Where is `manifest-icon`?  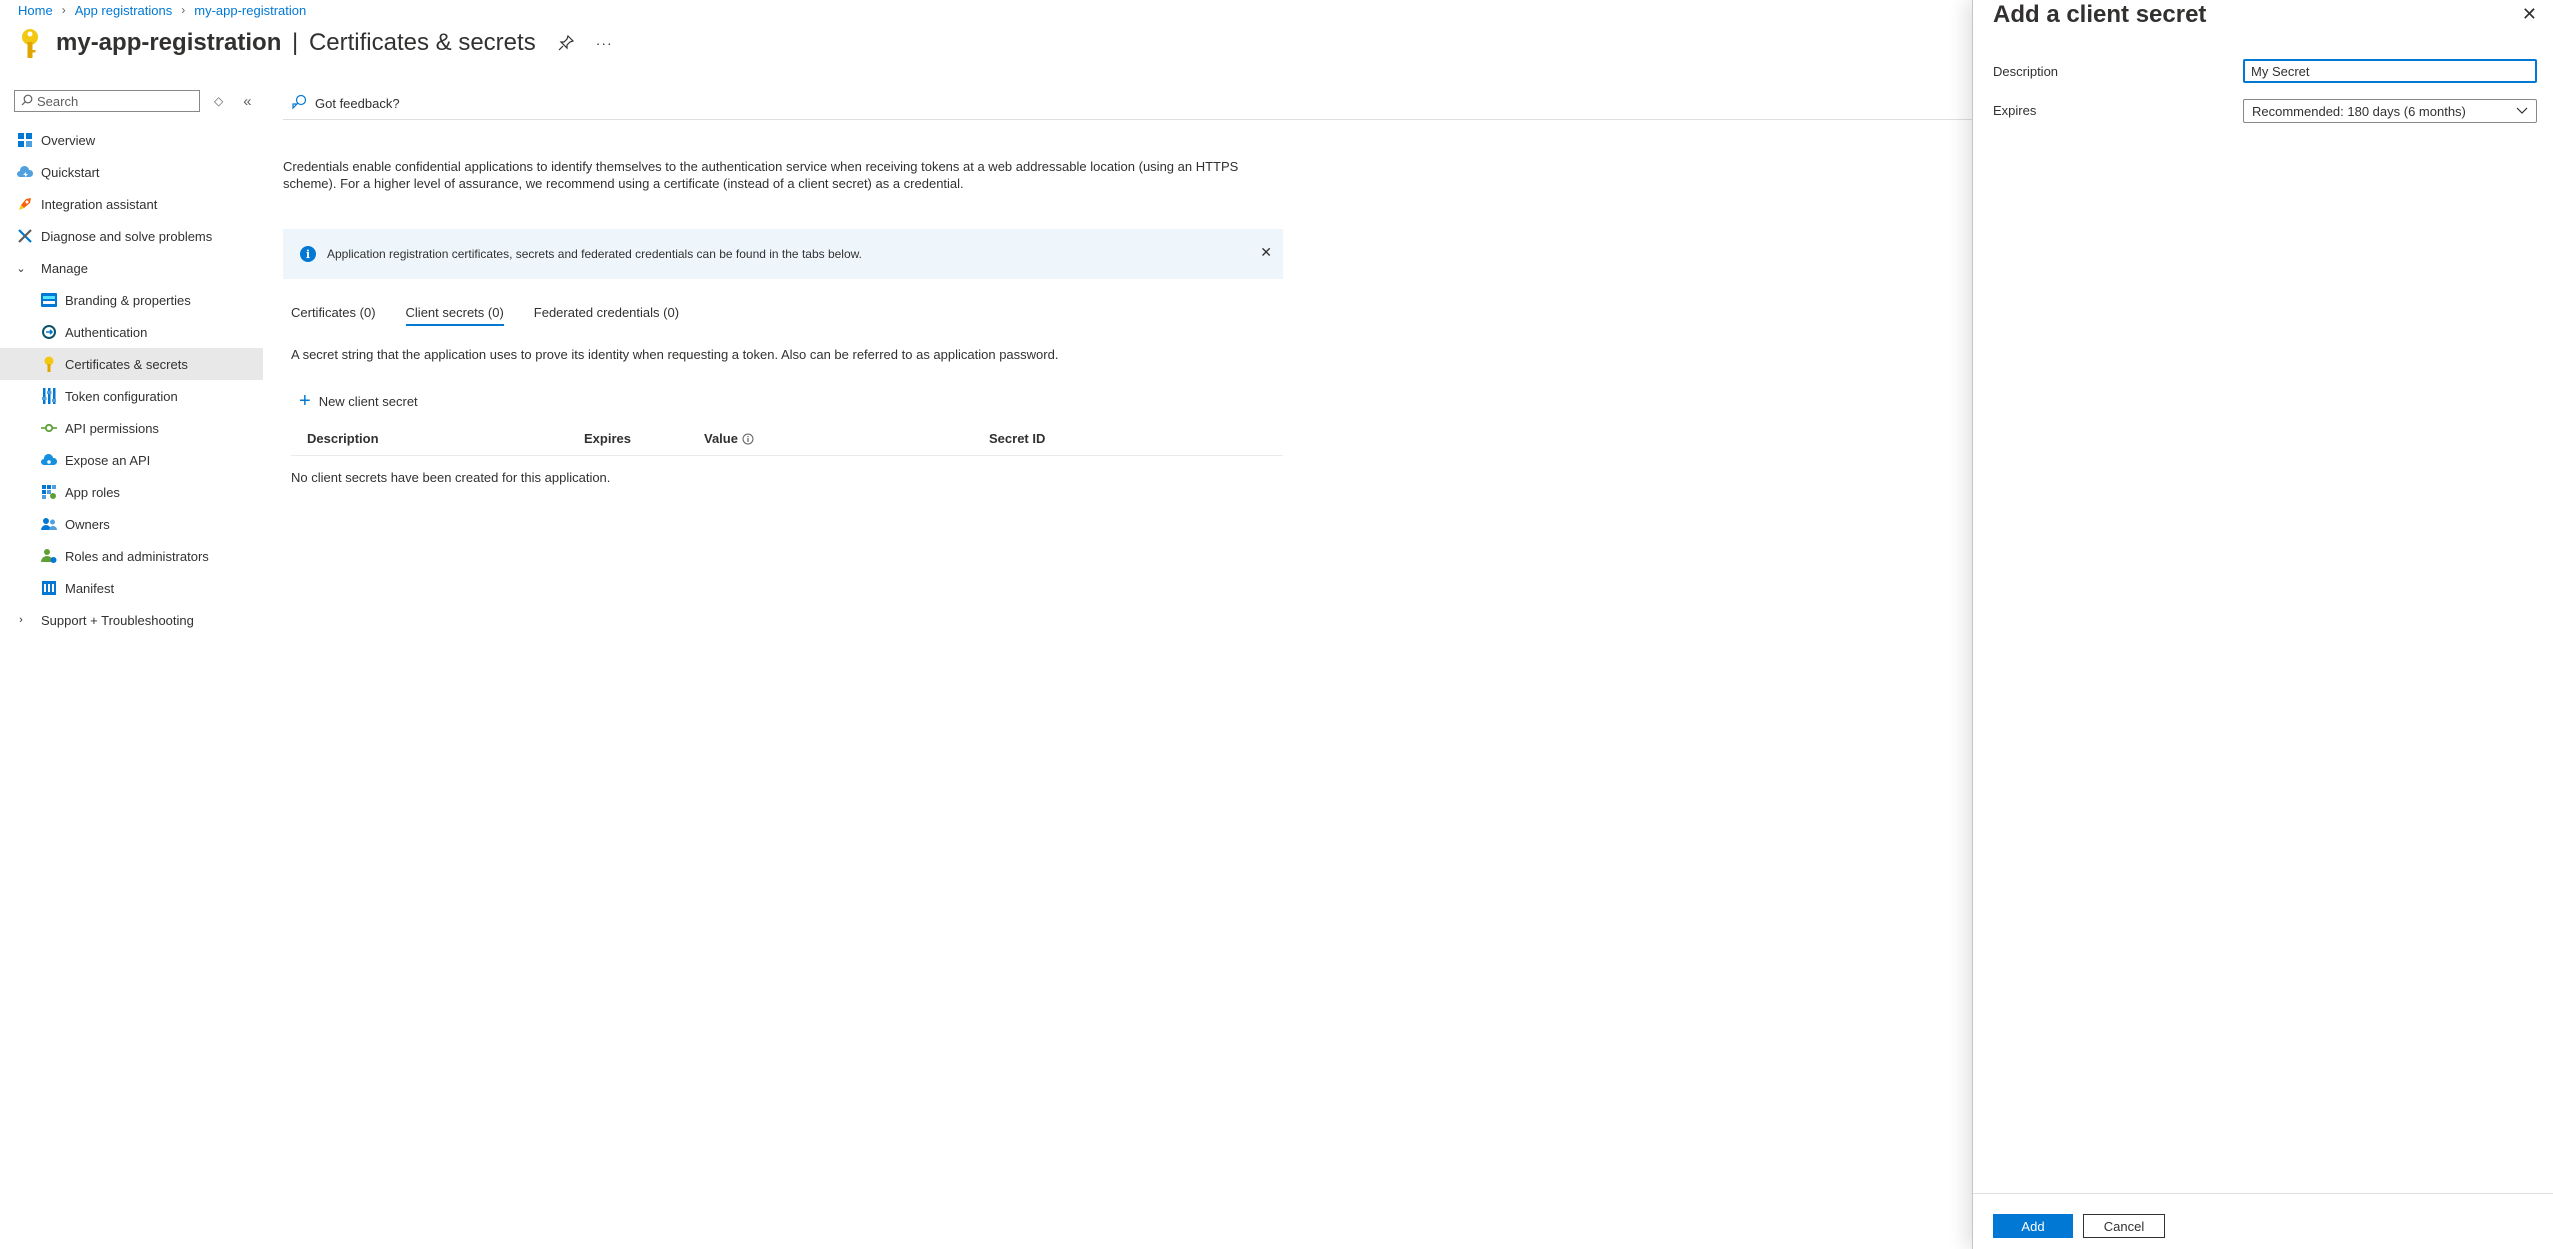 manifest-icon is located at coordinates (48, 588).